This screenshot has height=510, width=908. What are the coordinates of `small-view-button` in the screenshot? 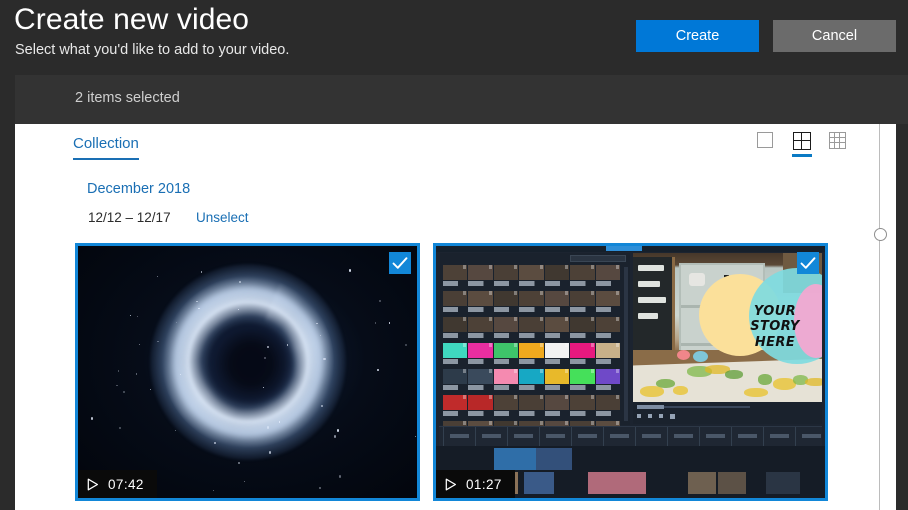 It's located at (838, 143).